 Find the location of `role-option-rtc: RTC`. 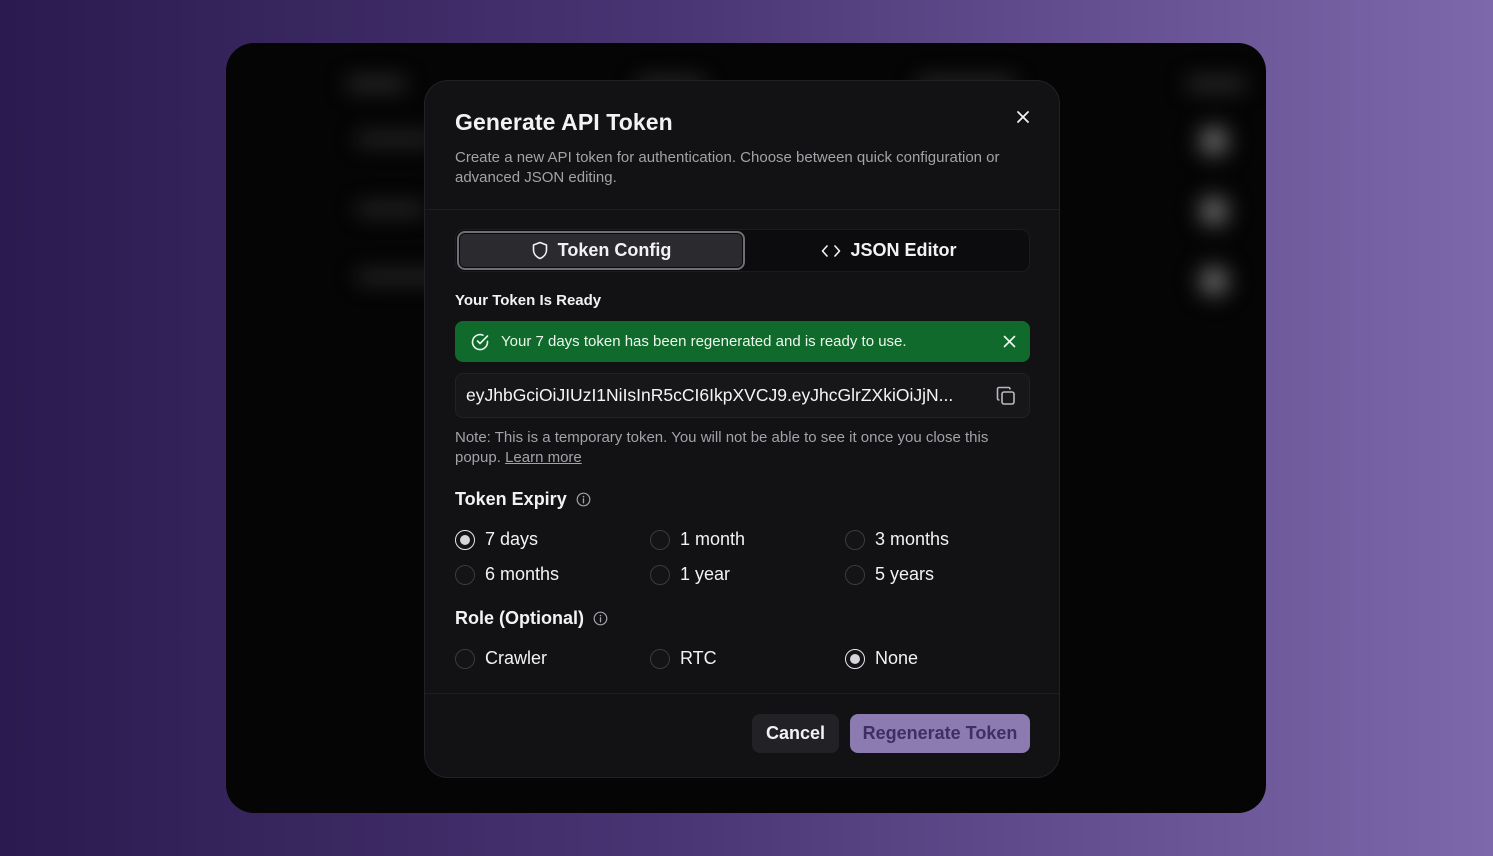

role-option-rtc: RTC is located at coordinates (683, 658).